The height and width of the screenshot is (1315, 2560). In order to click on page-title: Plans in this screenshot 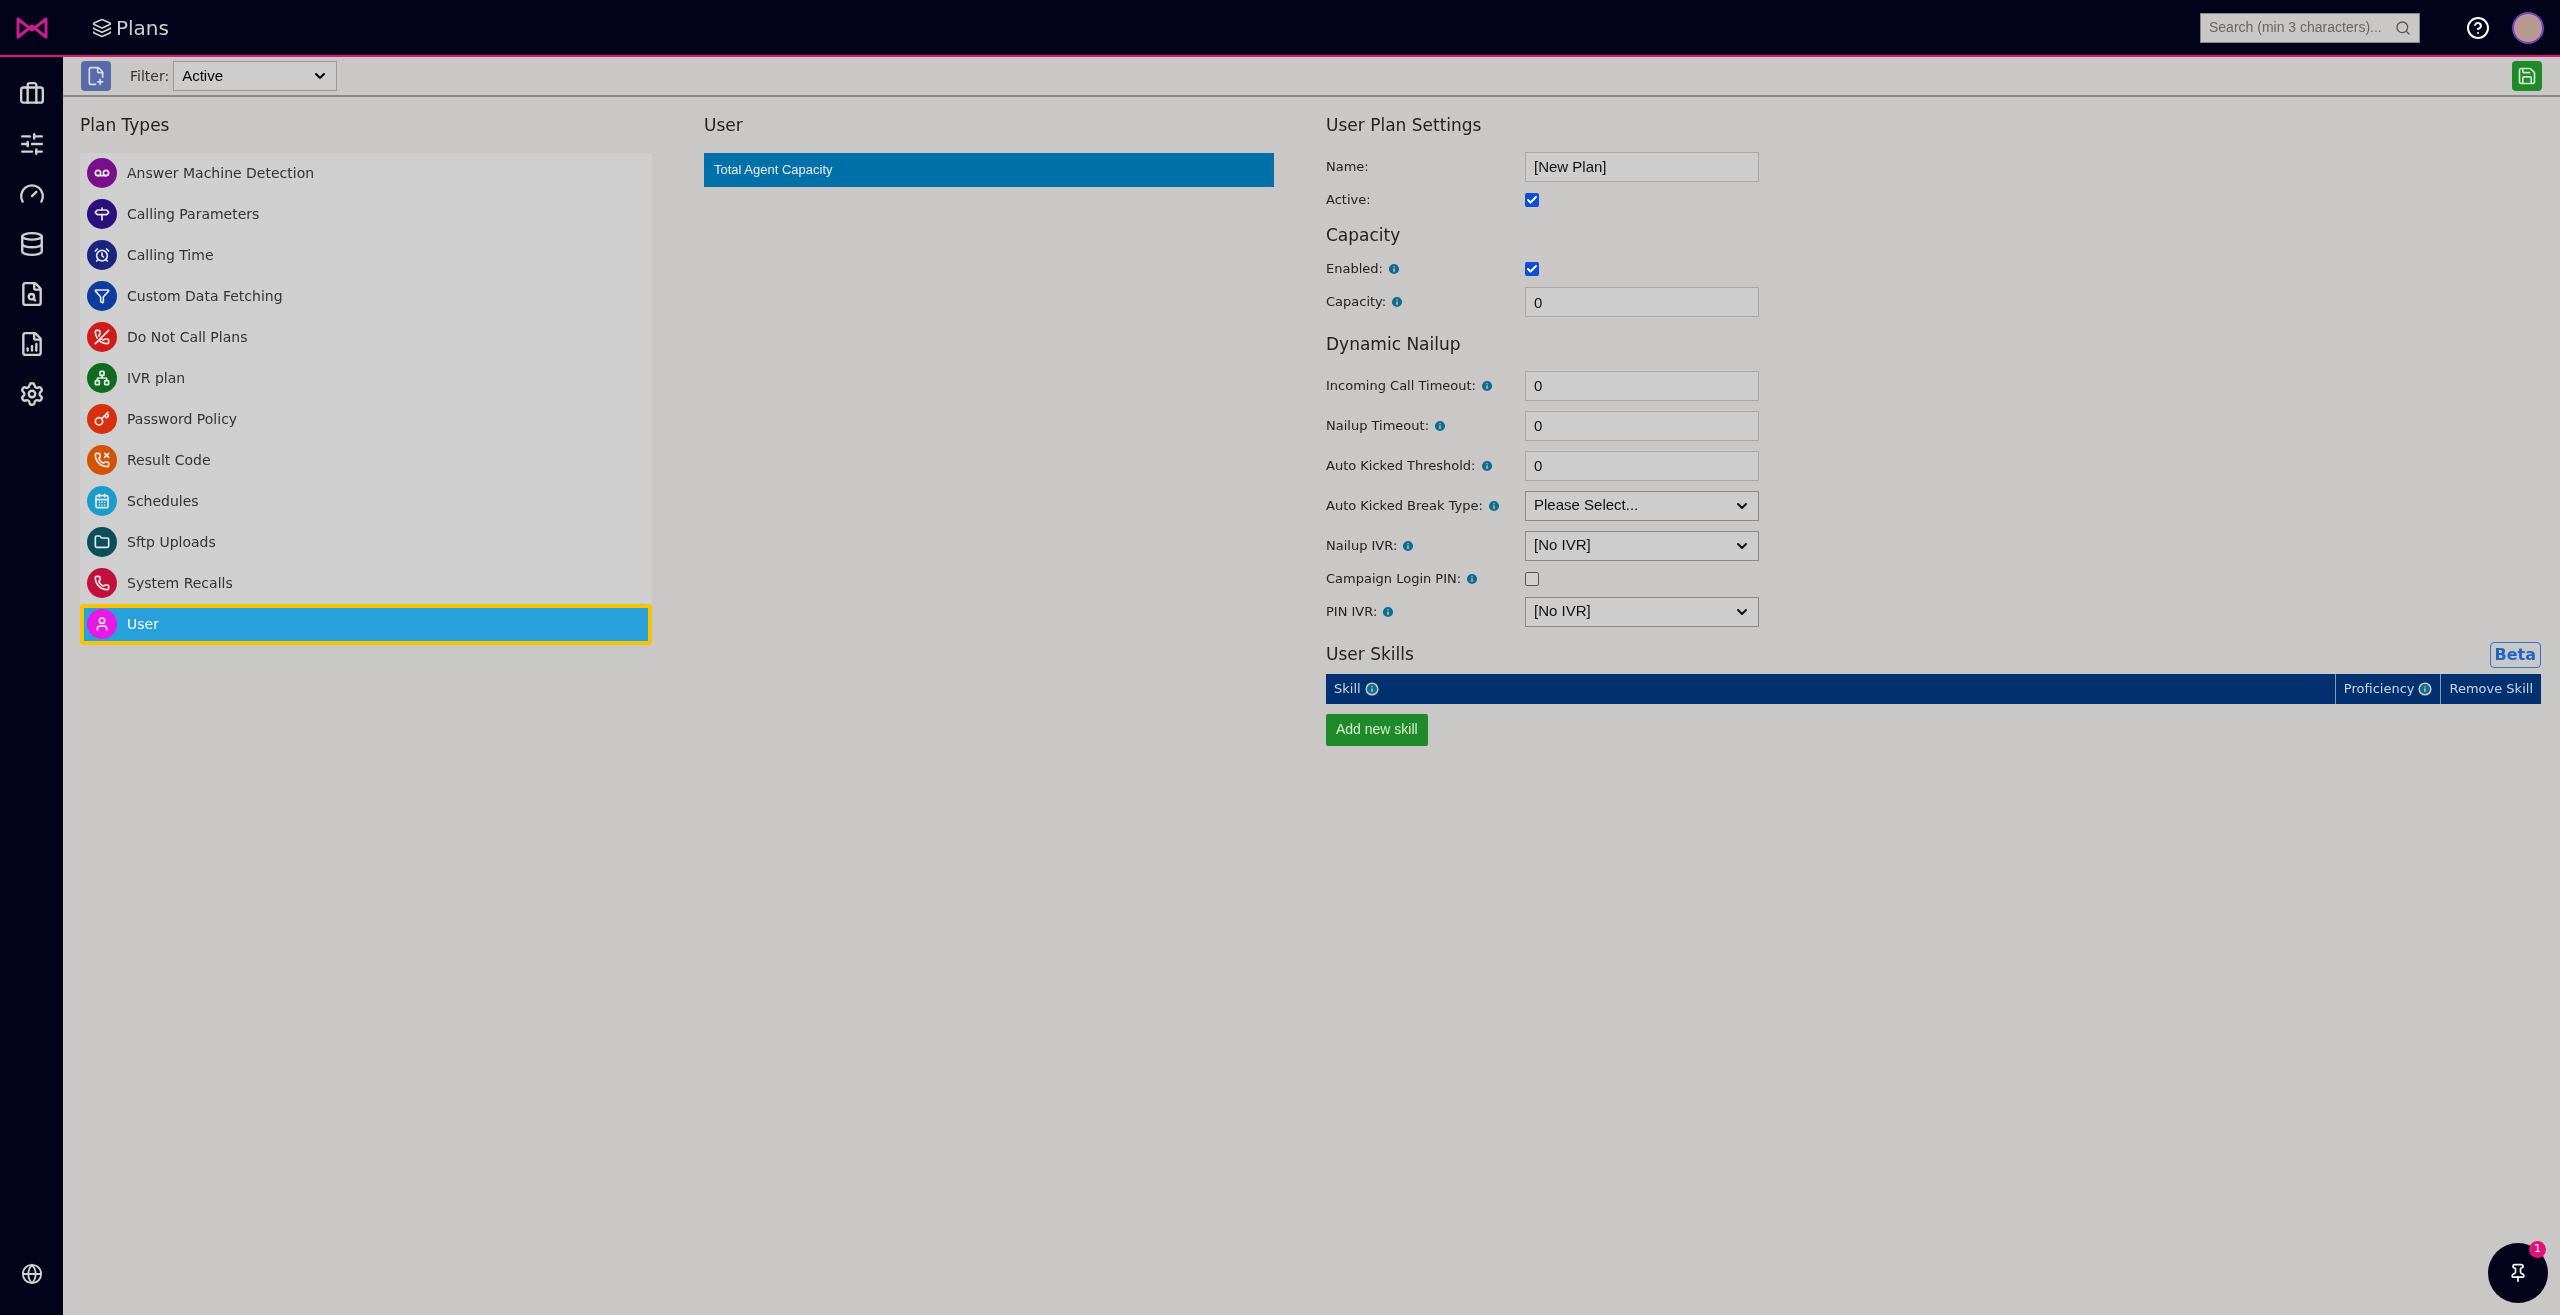, I will do `click(142, 28)`.